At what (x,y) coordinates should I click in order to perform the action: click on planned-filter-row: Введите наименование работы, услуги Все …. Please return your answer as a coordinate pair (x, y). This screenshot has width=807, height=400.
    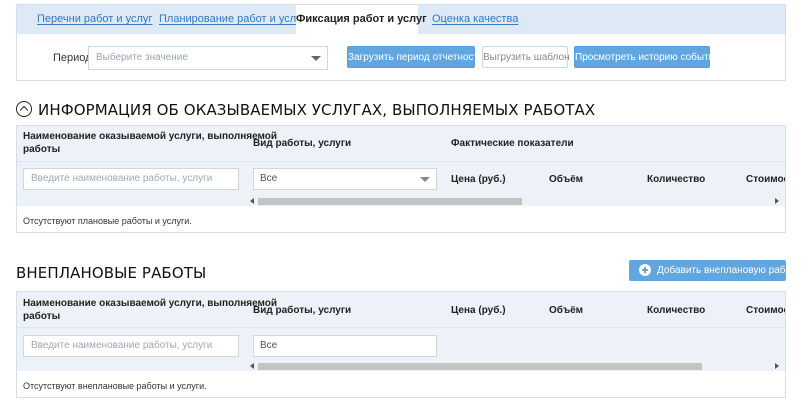
    Looking at the image, I should click on (401, 179).